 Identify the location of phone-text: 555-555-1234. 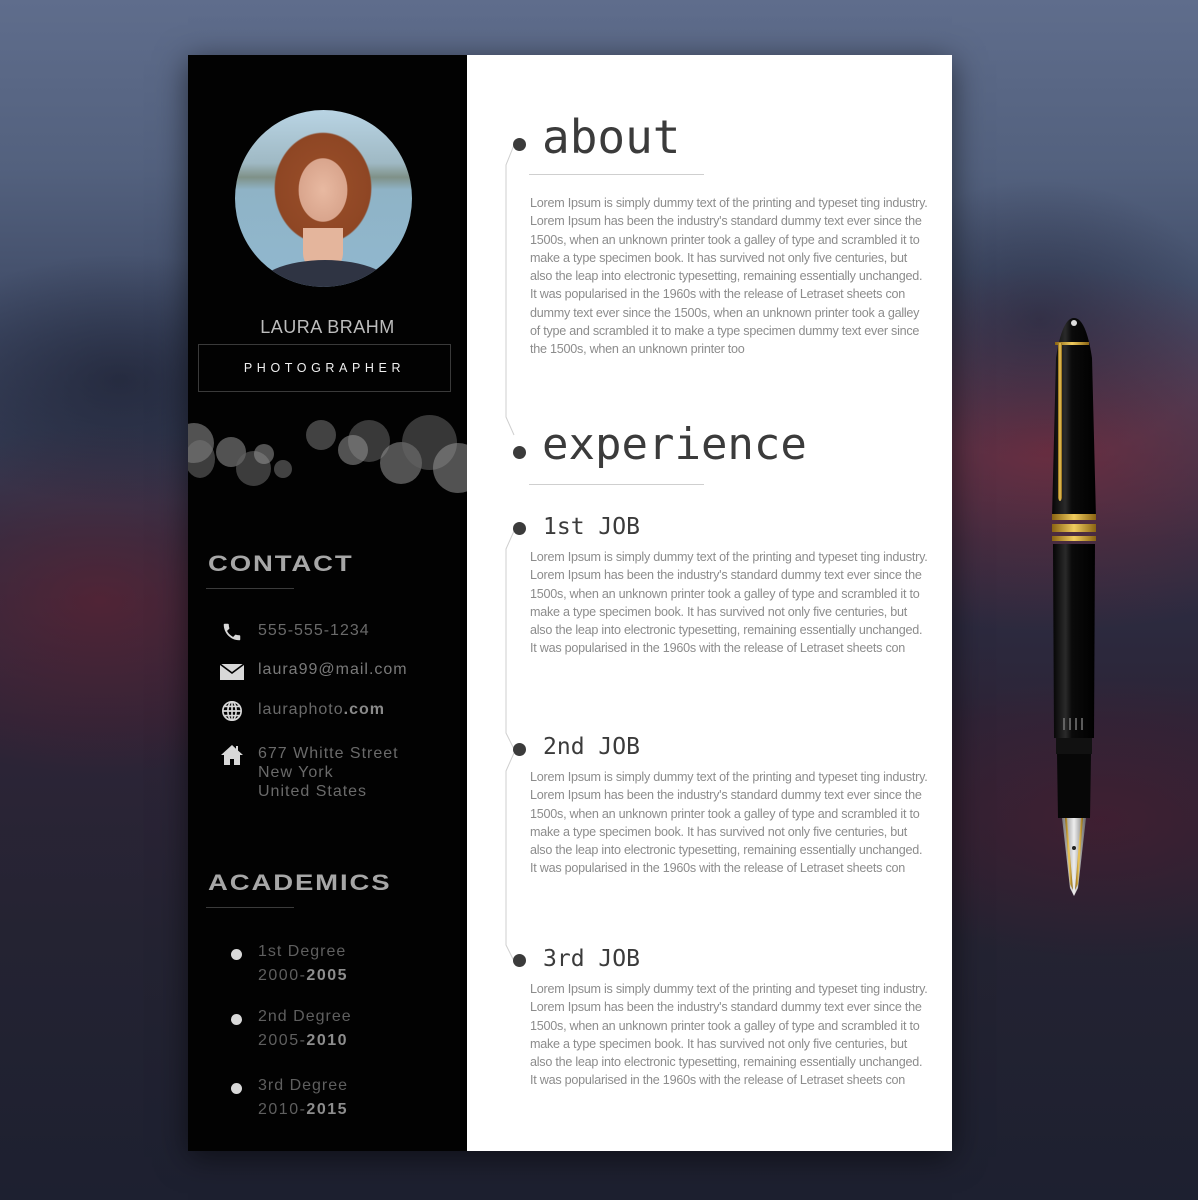
(314, 630).